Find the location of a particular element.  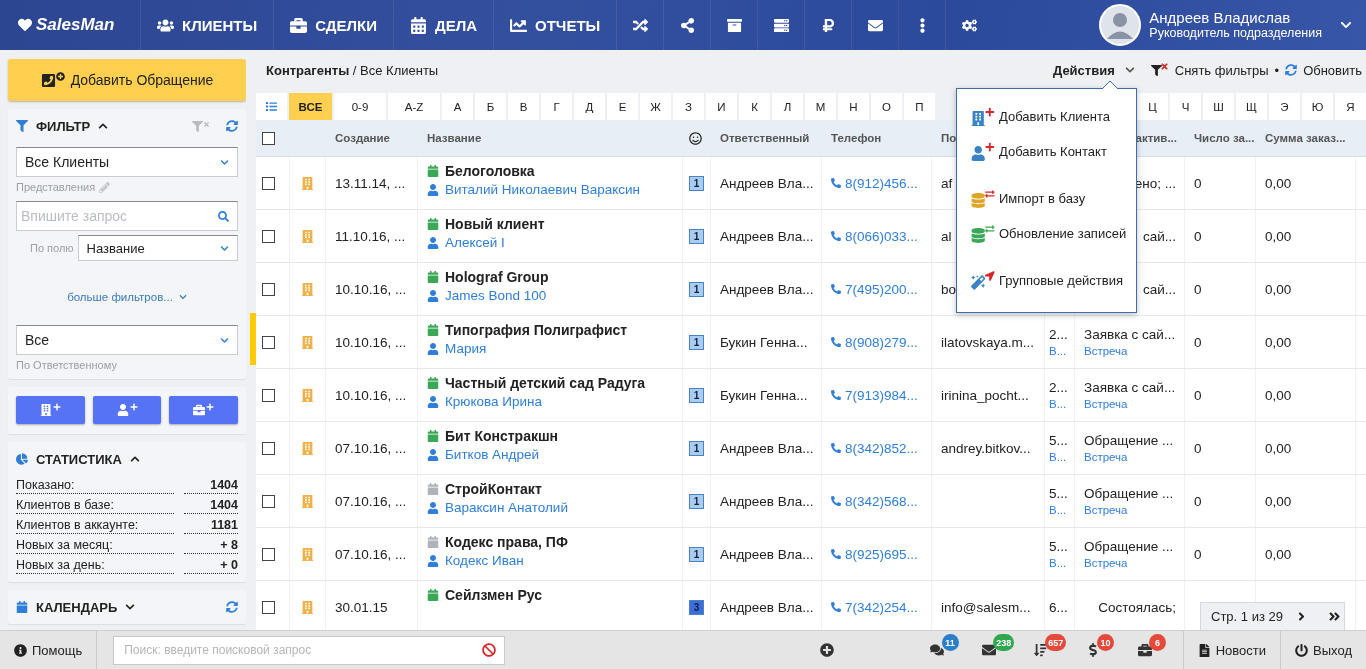

clear-filters-link: Снять фильтры is located at coordinates (1221, 70).